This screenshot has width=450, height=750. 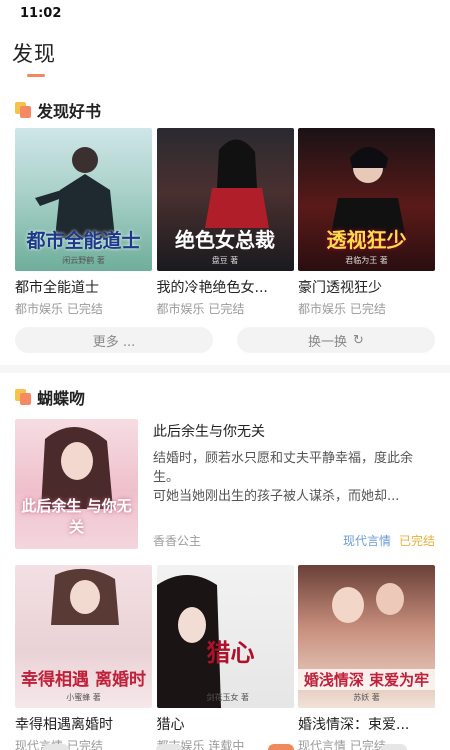 What do you see at coordinates (225, 240) in the screenshot?
I see `cover-title: 绝色女总裁` at bounding box center [225, 240].